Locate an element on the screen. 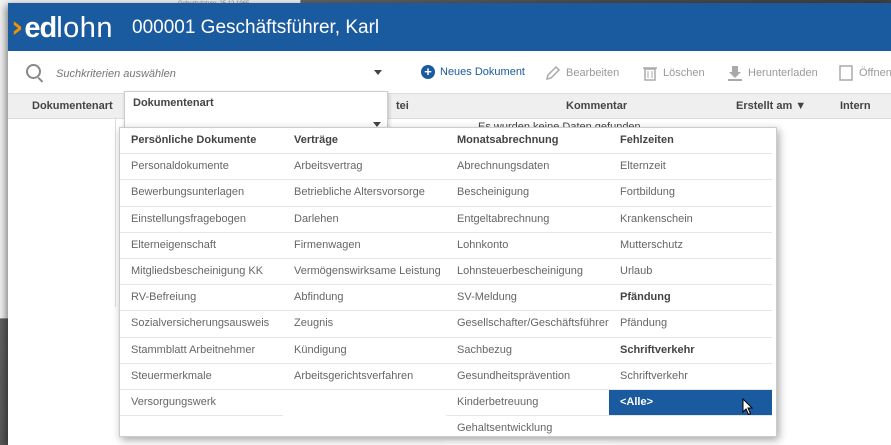 This screenshot has width=891, height=445. dropdown-option: Elterneigenschaft is located at coordinates (201, 246).